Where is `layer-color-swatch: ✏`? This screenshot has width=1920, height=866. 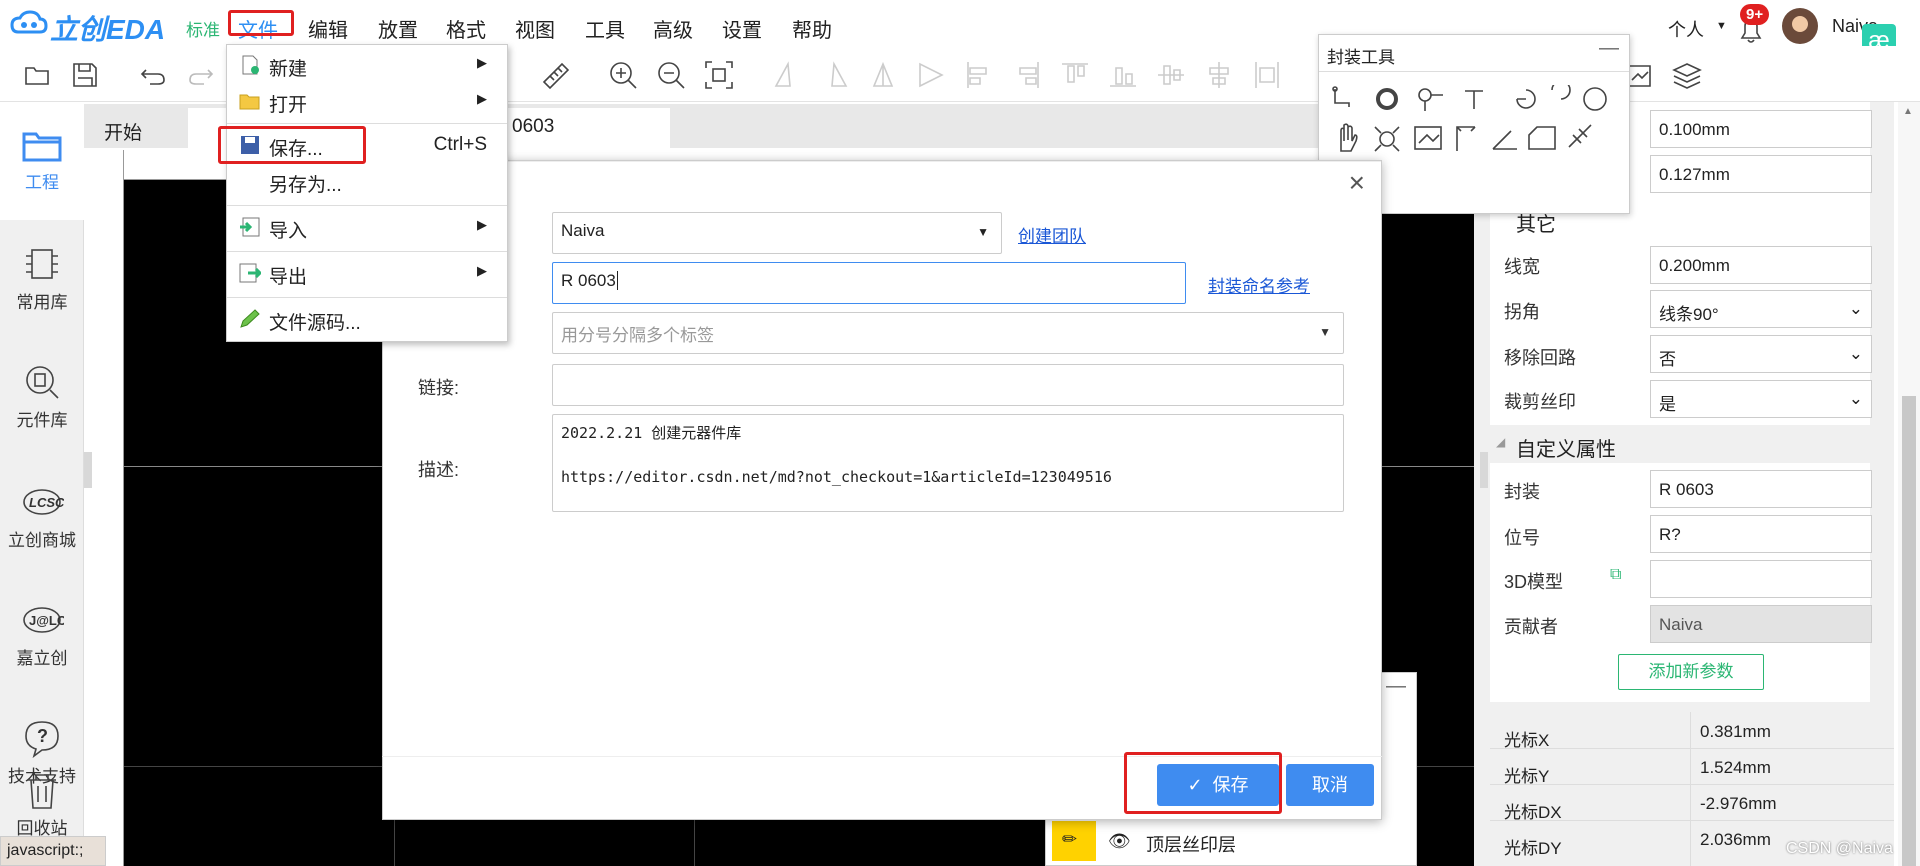
layer-color-swatch: ✏ is located at coordinates (1074, 841).